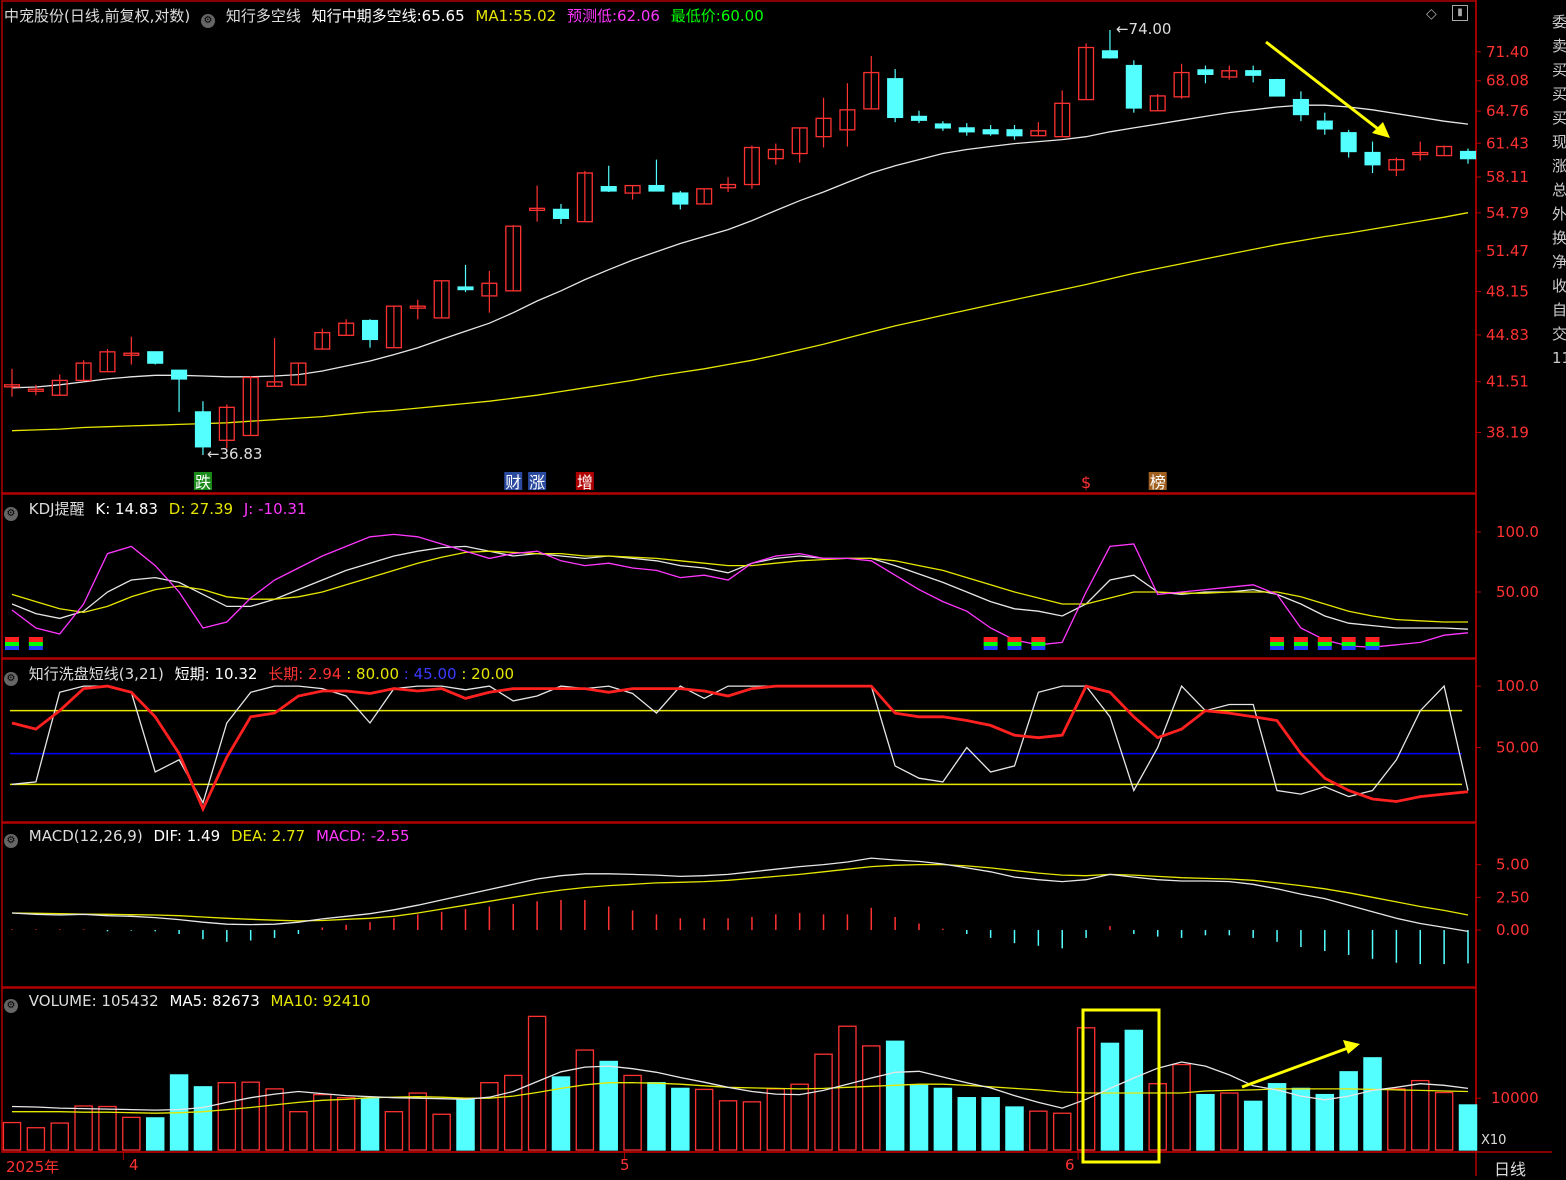 Image resolution: width=1566 pixels, height=1180 pixels. What do you see at coordinates (1507, 81) in the screenshot?
I see `price-tick-label: 68.08` at bounding box center [1507, 81].